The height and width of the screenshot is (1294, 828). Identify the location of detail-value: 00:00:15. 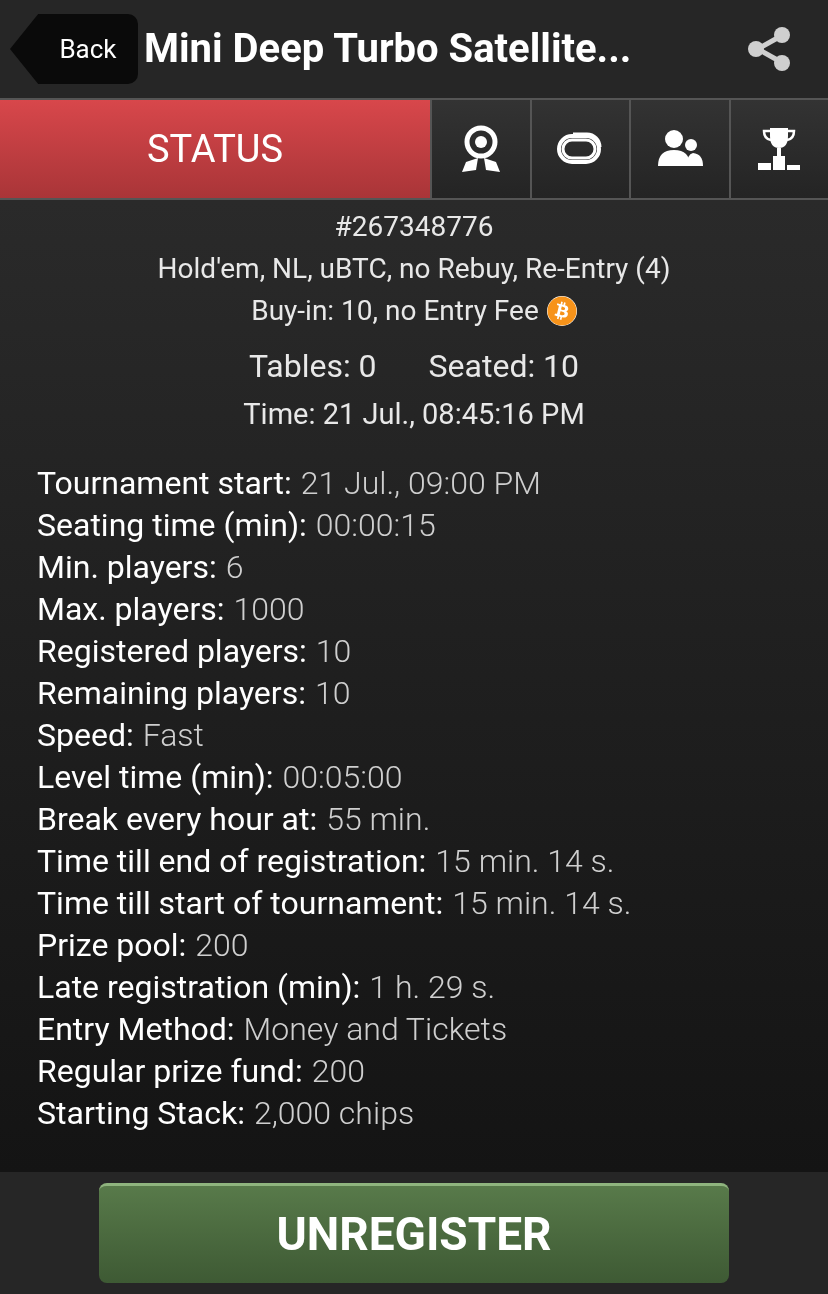
(375, 525).